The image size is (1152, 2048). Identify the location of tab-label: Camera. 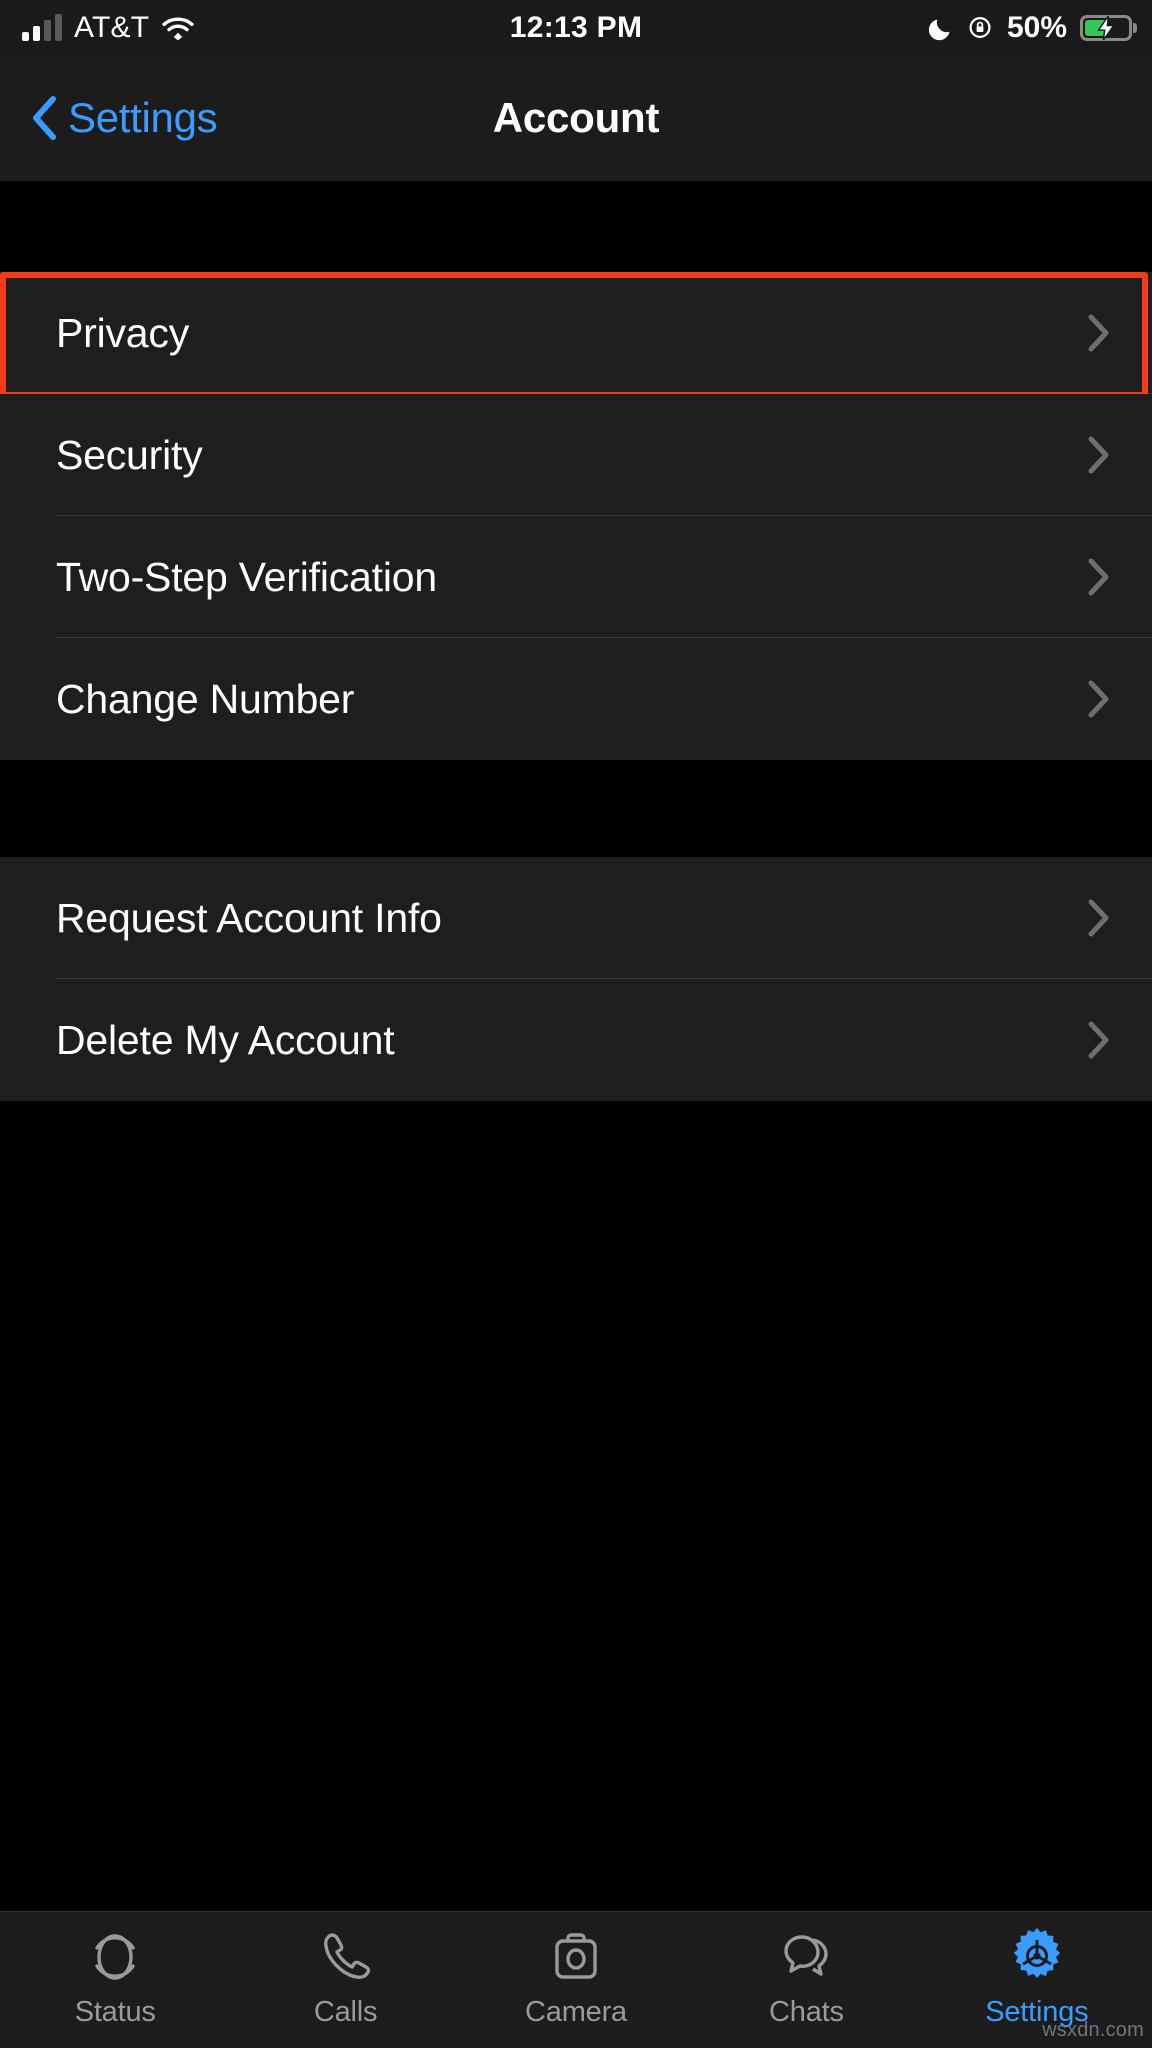
(576, 2012).